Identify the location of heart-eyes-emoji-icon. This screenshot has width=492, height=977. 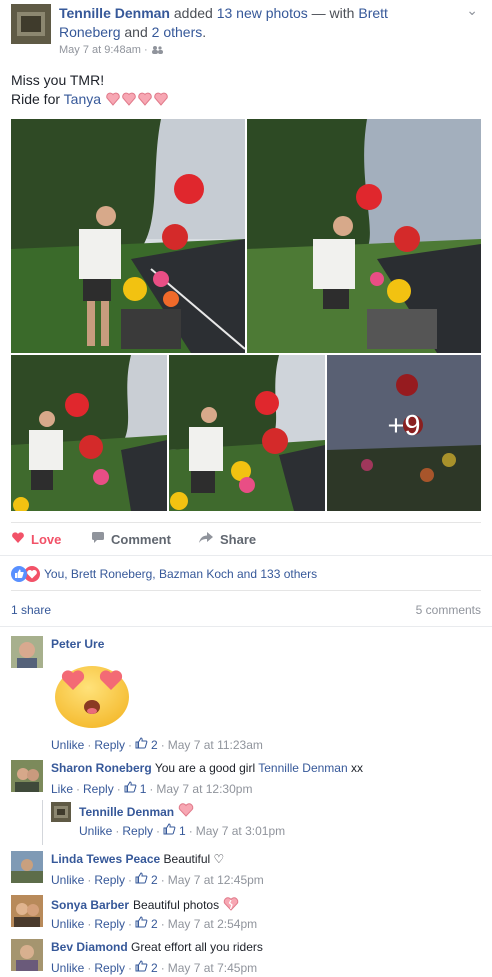
(92, 697).